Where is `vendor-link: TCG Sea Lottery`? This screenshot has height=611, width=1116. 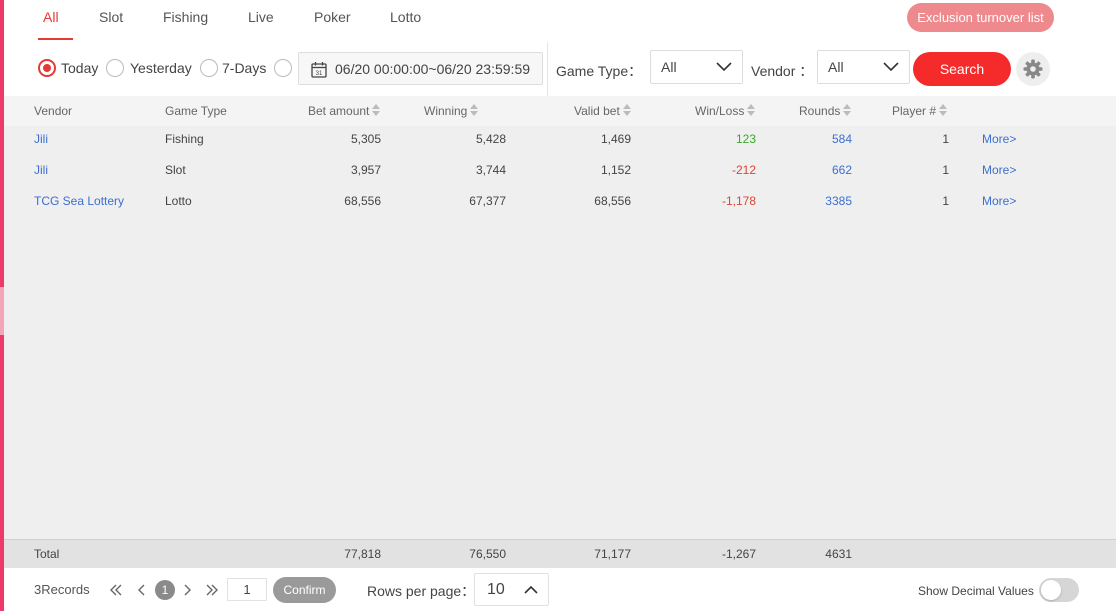 vendor-link: TCG Sea Lottery is located at coordinates (79, 201).